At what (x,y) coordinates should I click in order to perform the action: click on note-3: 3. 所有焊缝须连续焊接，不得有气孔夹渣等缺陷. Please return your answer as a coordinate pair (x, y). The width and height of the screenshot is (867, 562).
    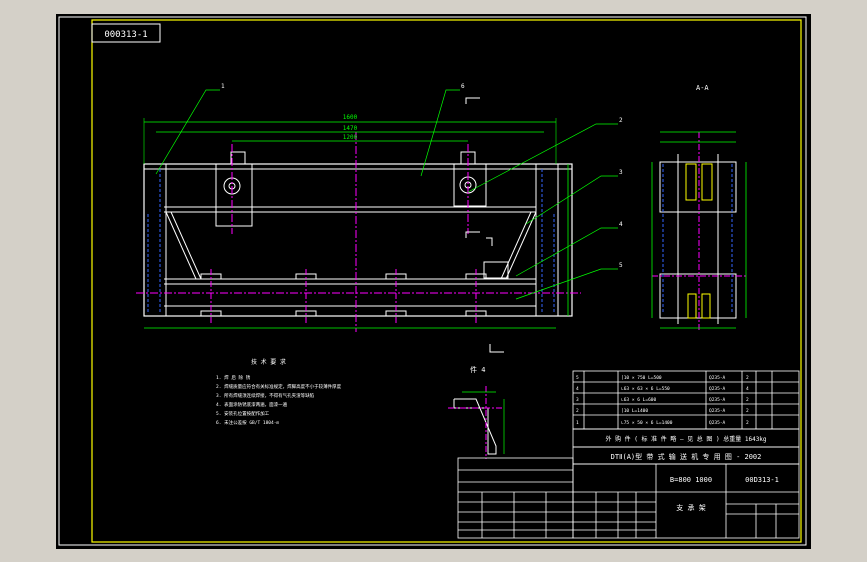
    Looking at the image, I should click on (265, 395).